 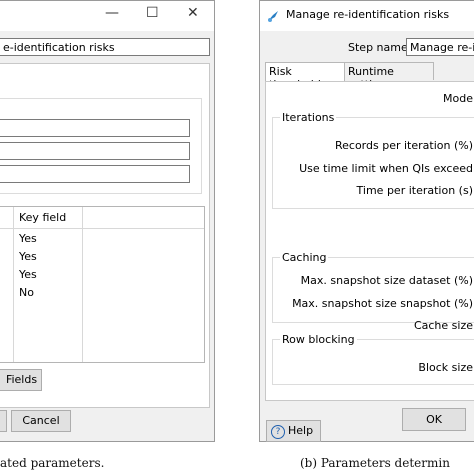 What do you see at coordinates (41, 421) in the screenshot?
I see `cancel-button: Cancel` at bounding box center [41, 421].